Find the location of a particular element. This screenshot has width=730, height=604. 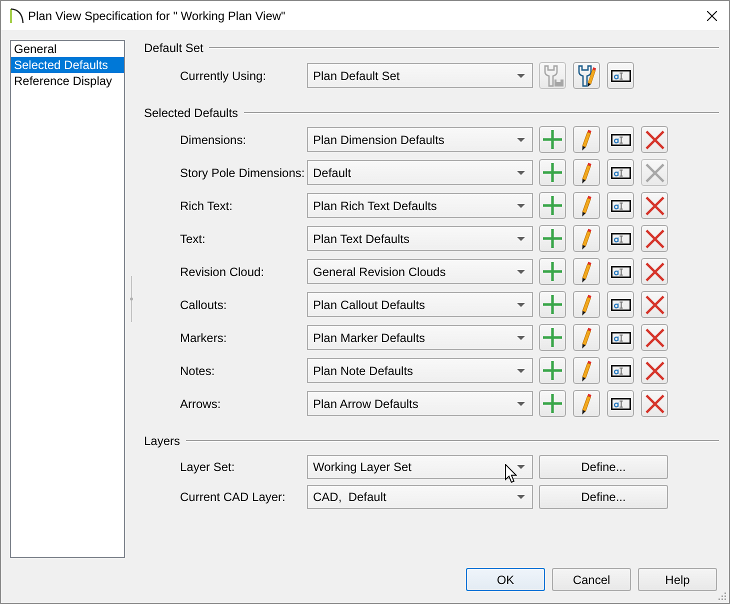

dropdown: Plan Rich Text Defaults is located at coordinates (420, 205).